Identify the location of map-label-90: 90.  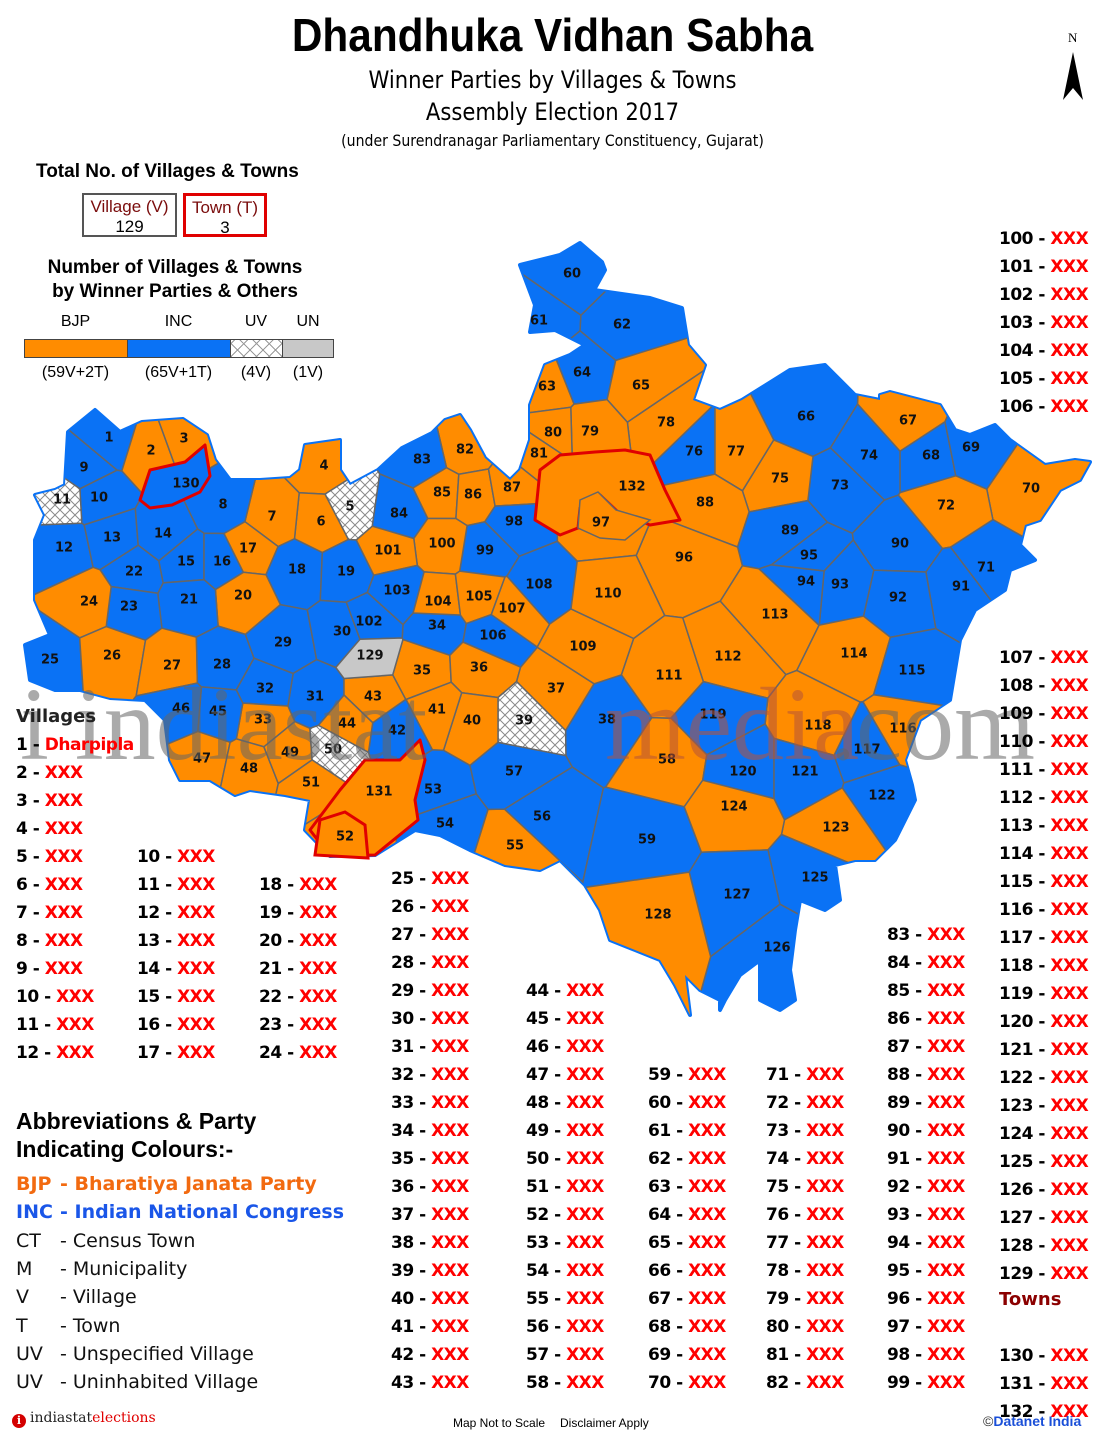
(900, 544).